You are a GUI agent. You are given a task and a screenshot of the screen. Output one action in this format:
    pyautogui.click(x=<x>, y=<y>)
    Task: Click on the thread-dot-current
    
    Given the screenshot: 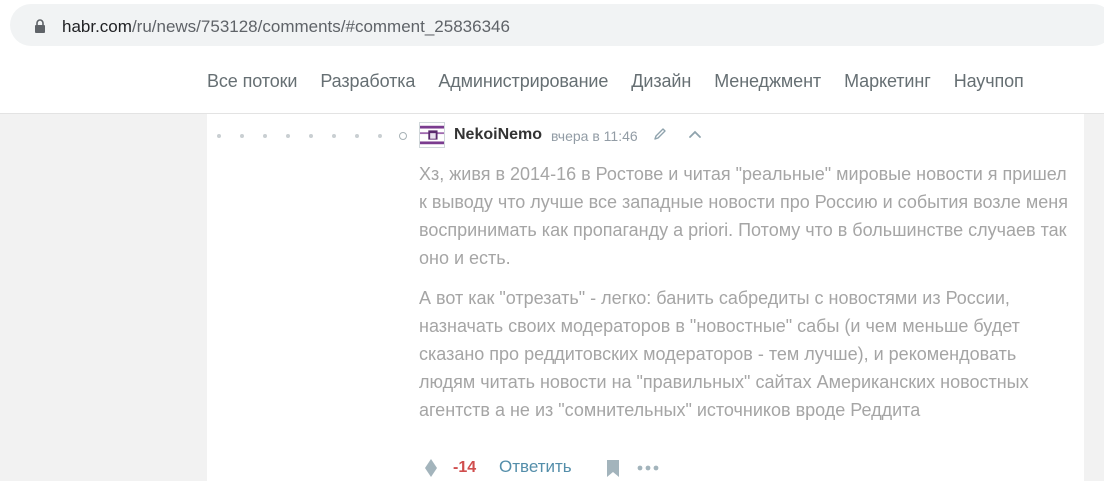 What is the action you would take?
    pyautogui.click(x=403, y=136)
    